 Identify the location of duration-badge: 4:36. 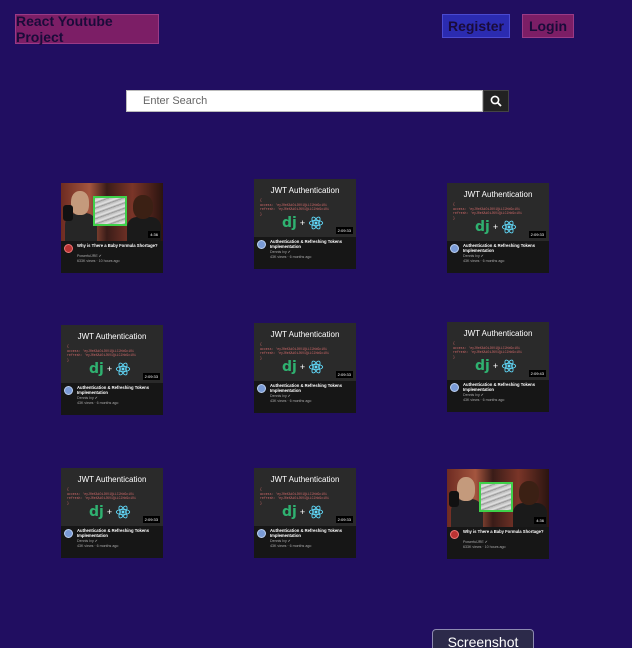
(540, 520).